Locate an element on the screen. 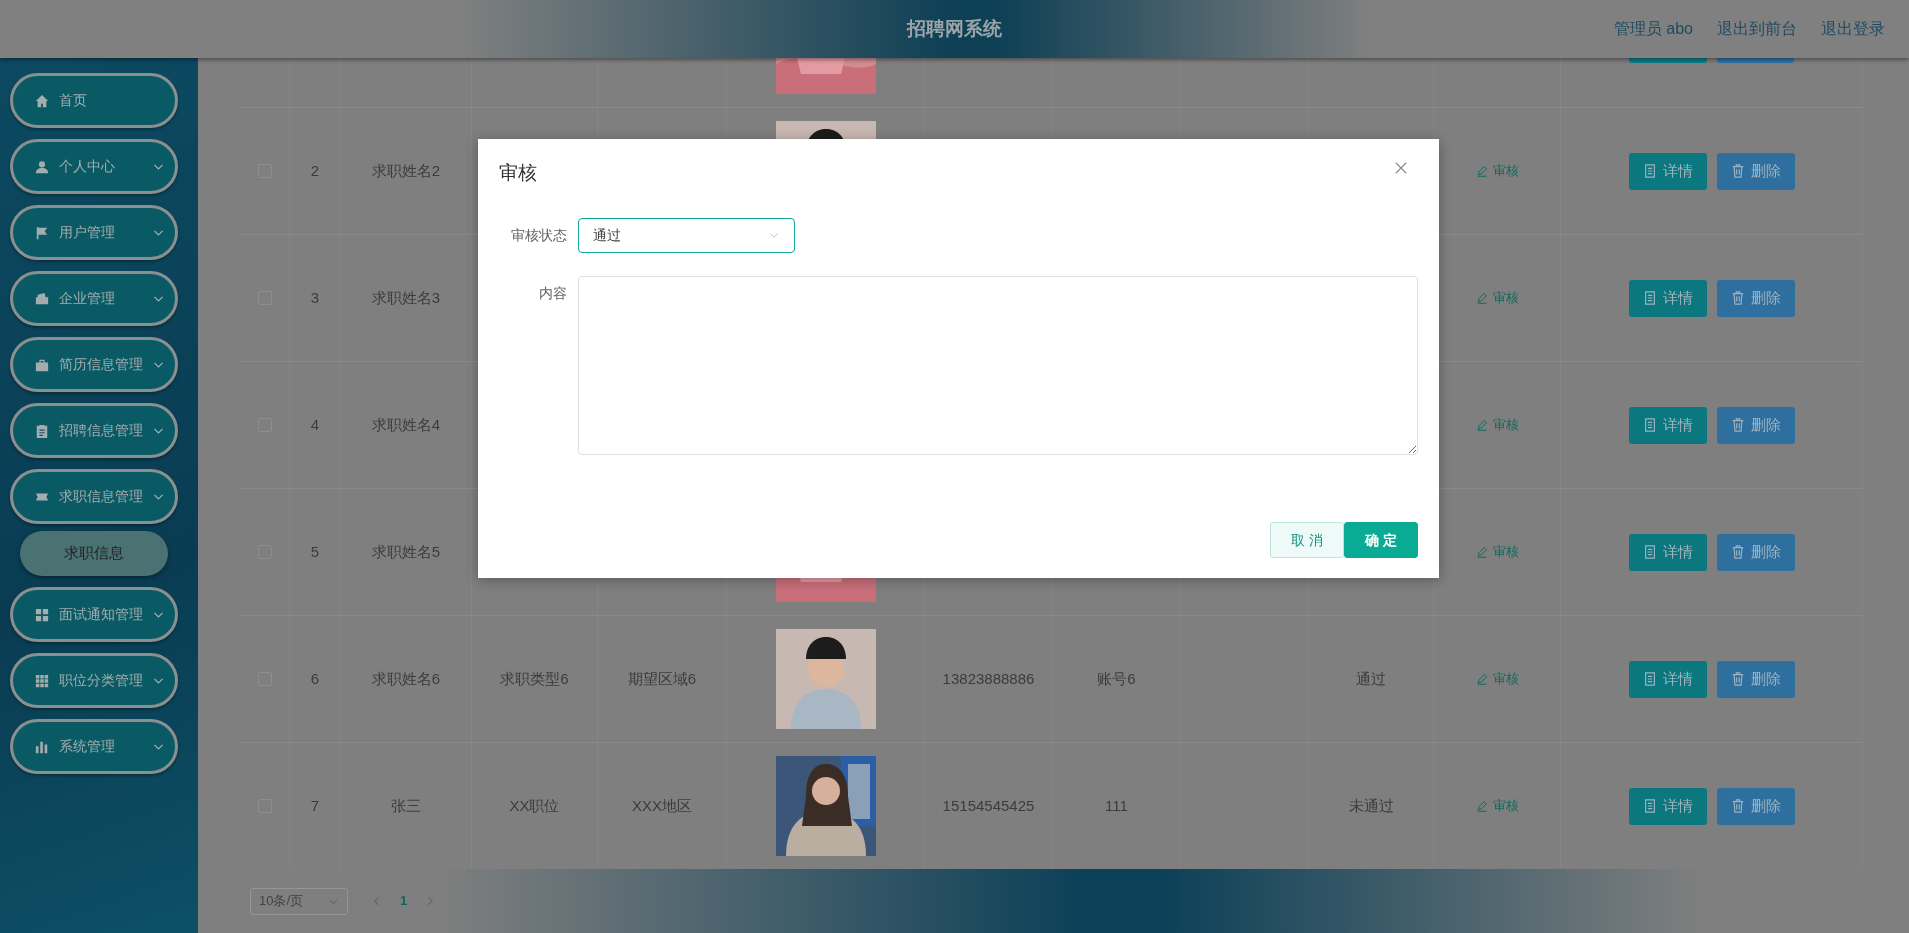 This screenshot has width=1909, height=933. table-cell-text: 求职姓名6 is located at coordinates (406, 678).